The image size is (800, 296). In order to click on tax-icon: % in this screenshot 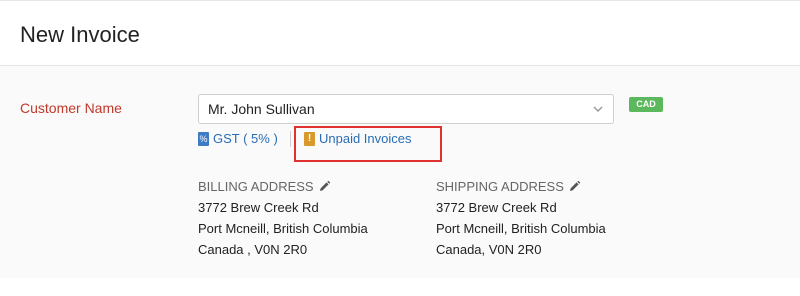, I will do `click(203, 138)`.